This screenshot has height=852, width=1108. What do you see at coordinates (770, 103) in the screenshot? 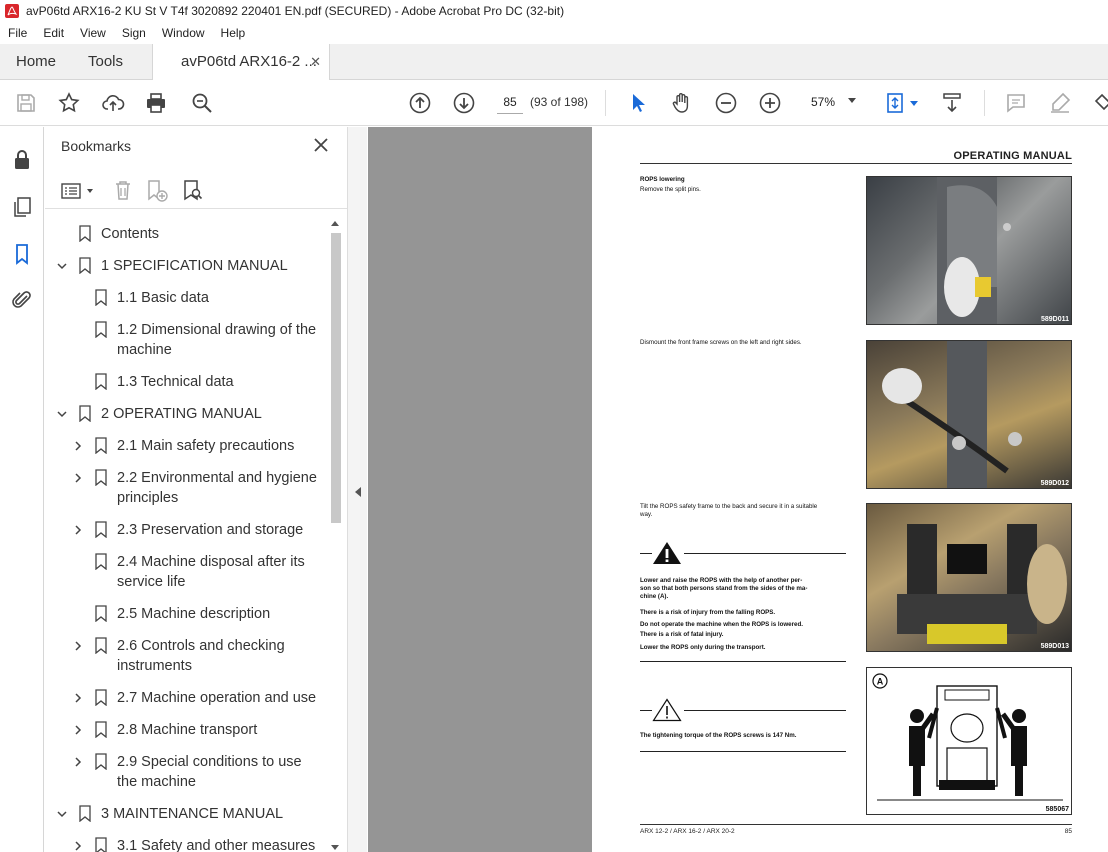
I see `zoom-in-icon` at bounding box center [770, 103].